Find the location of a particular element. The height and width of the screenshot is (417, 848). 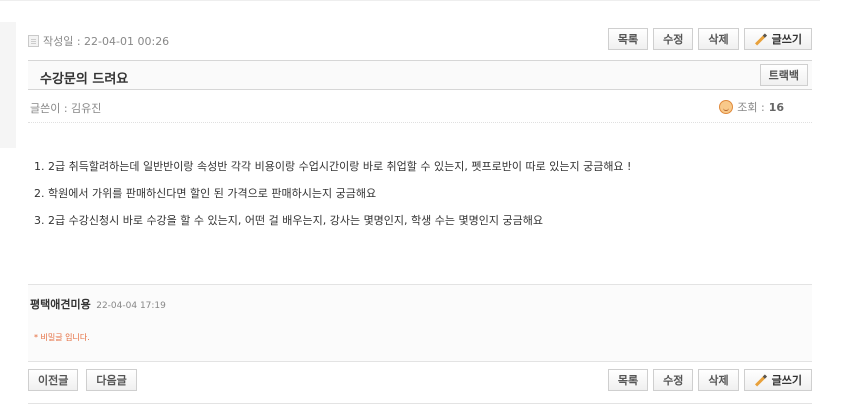

content-line: 2. 학원에서 가위를 판매하신다면 할인 된 가격으로 판매하시는지 궁금해요 is located at coordinates (205, 193).